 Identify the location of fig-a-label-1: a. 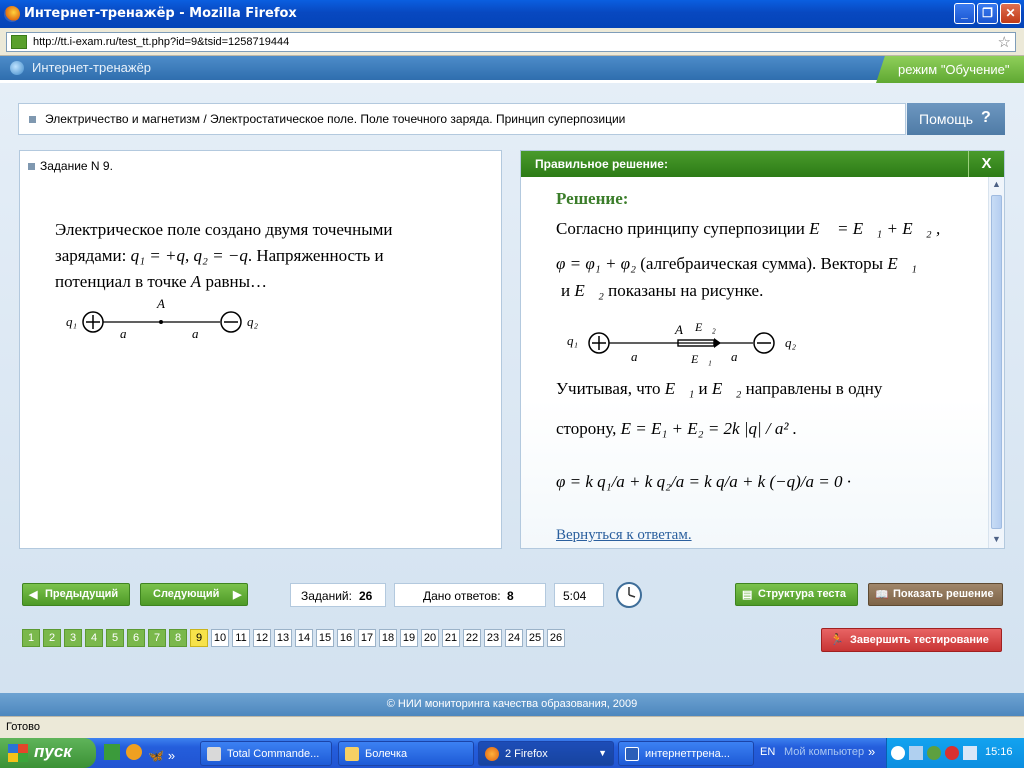
(123, 333).